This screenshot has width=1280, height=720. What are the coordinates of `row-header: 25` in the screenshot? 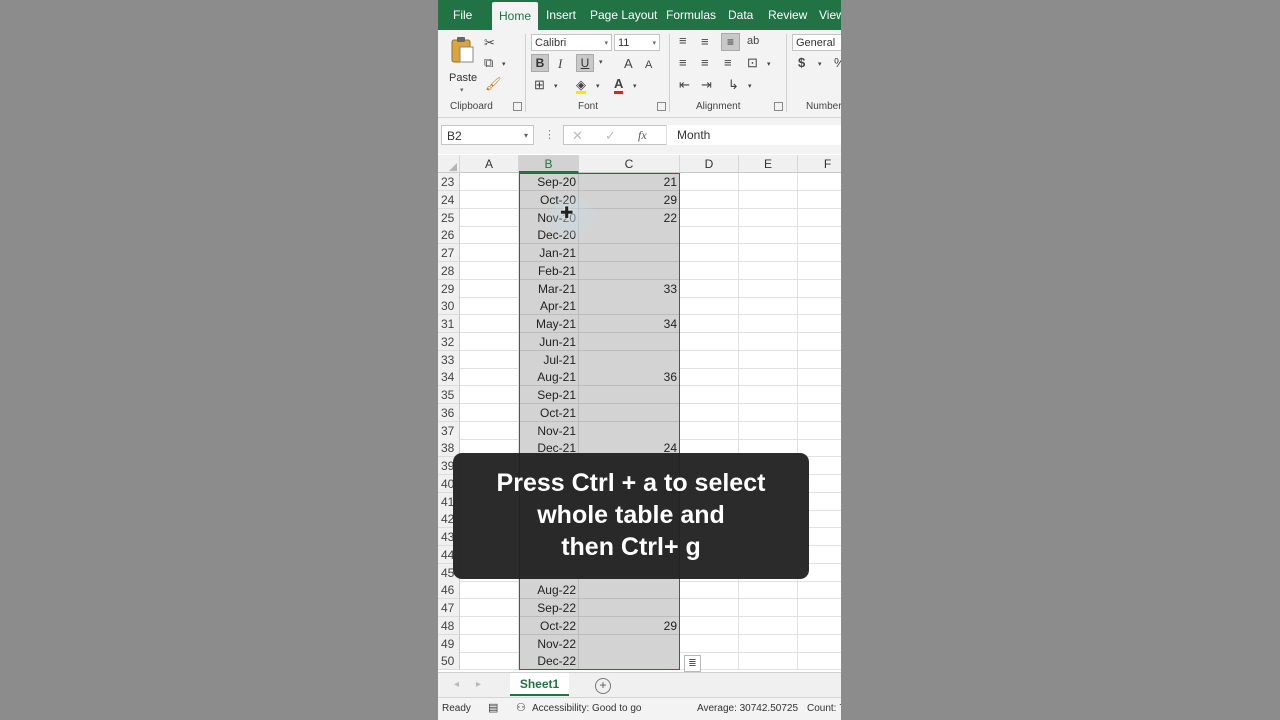 It's located at (449, 217).